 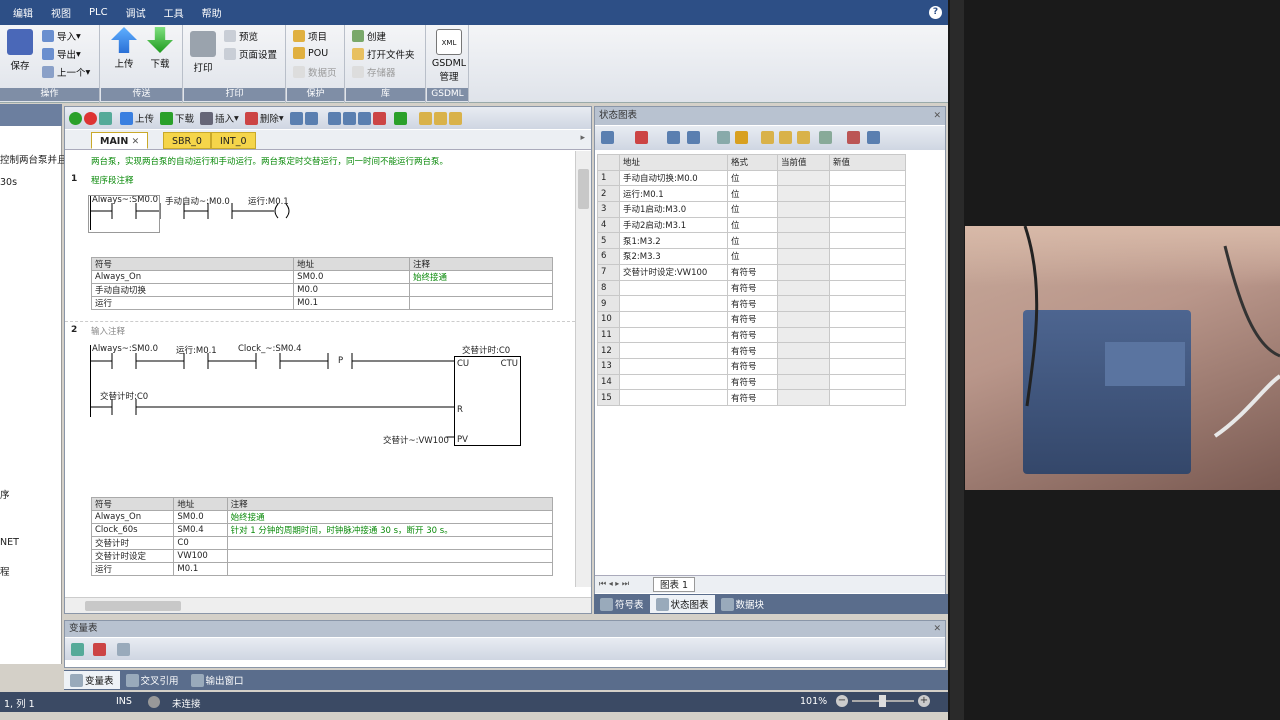 What do you see at coordinates (608, 382) in the screenshot?
I see `row-number-cell: 14` at bounding box center [608, 382].